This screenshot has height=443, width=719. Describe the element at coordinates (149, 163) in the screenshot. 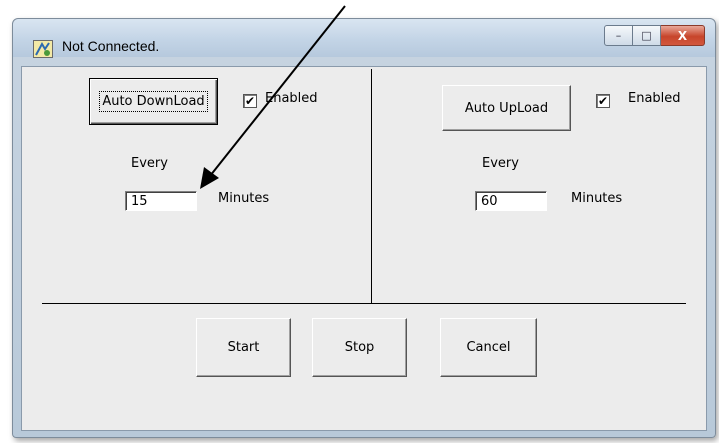

I see `download-every-label: Every` at that location.